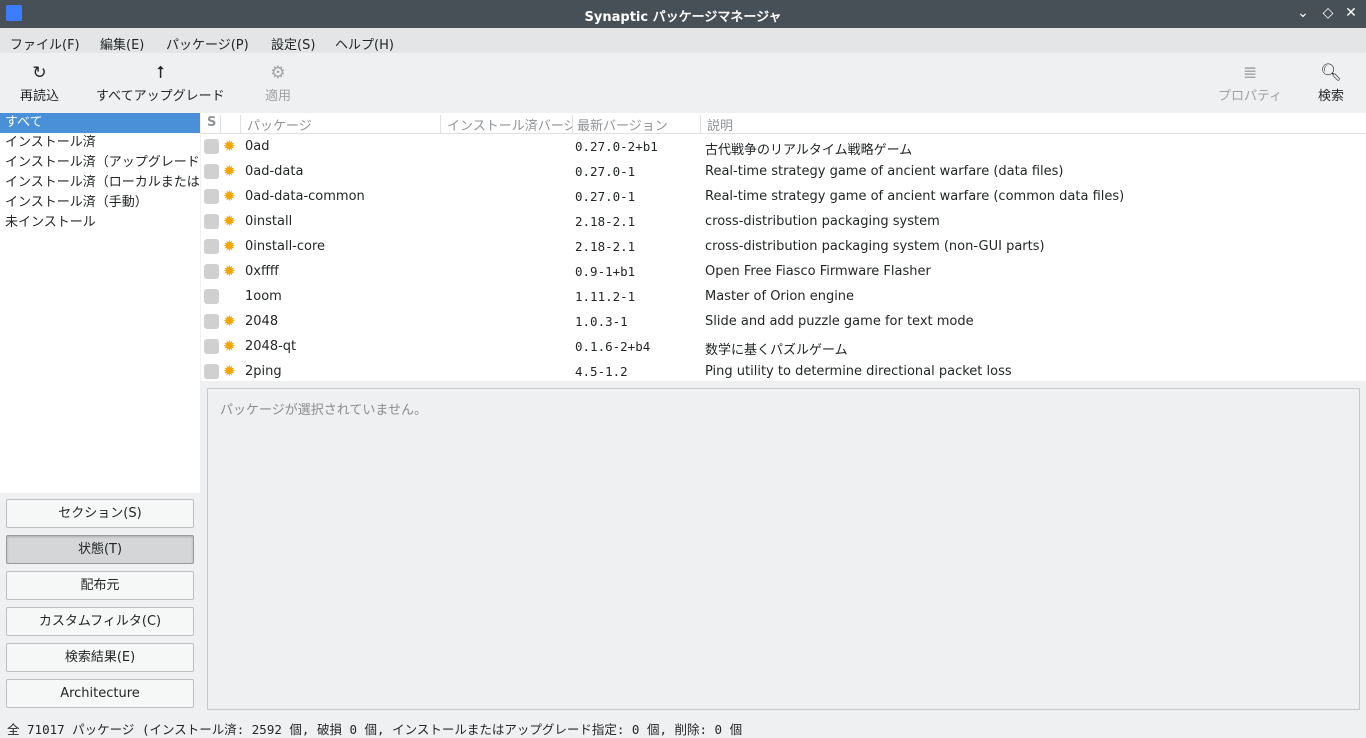 This screenshot has width=1366, height=738. What do you see at coordinates (100, 657) in the screenshot?
I see `search-results-button: 検索結果(E)` at bounding box center [100, 657].